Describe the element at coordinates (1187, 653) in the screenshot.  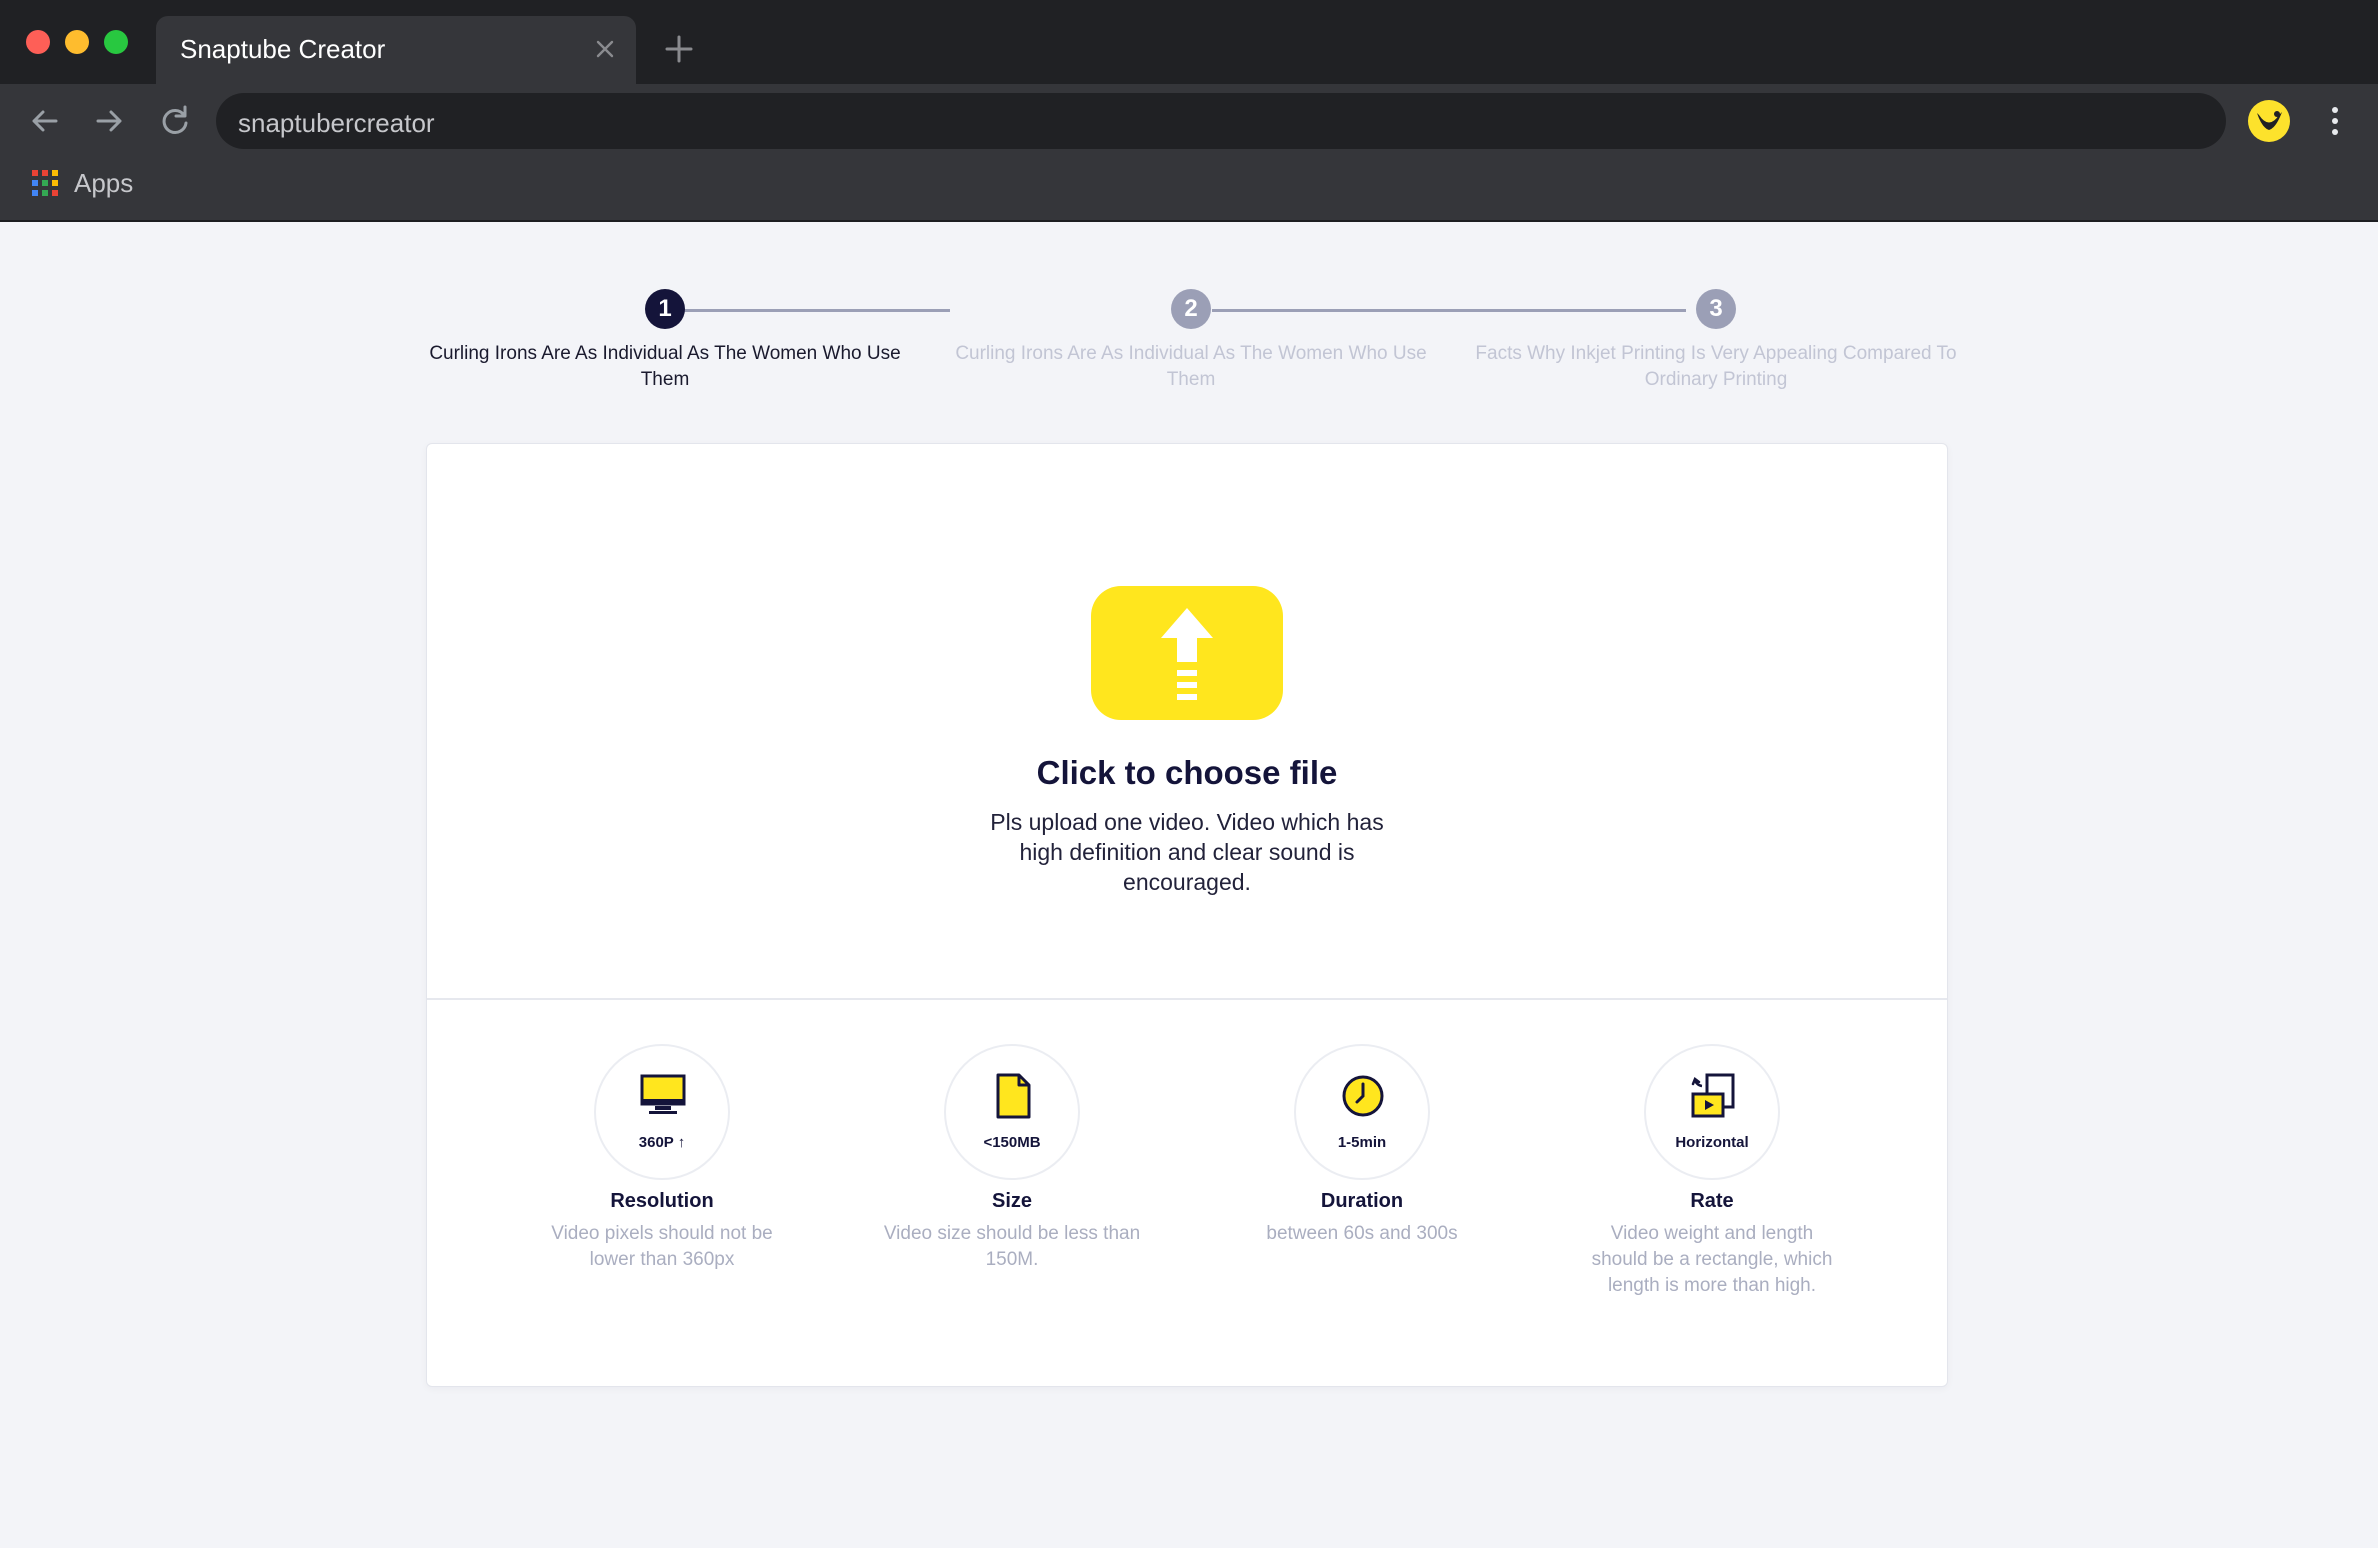
I see `upload-arrow-icon` at that location.